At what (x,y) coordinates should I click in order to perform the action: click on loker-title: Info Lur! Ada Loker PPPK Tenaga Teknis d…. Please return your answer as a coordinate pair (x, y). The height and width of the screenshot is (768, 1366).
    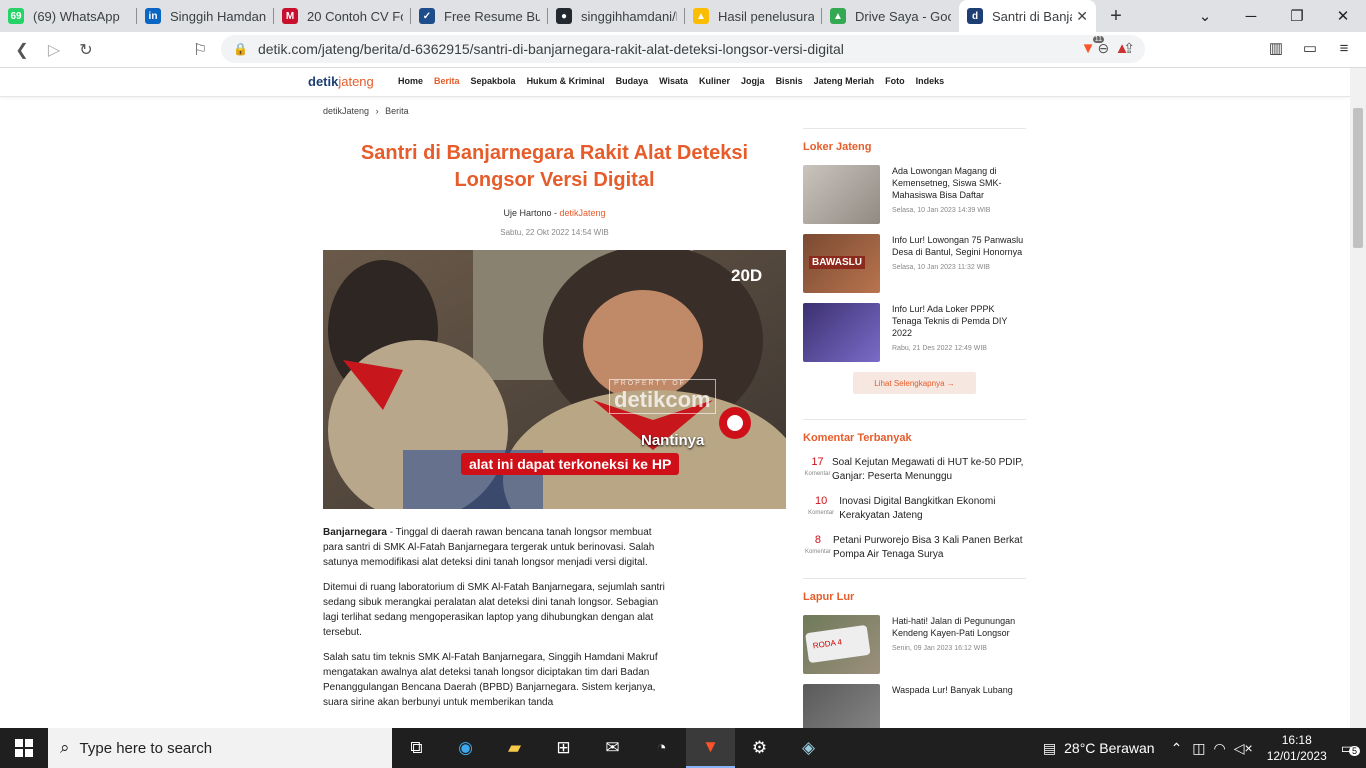
    Looking at the image, I should click on (959, 321).